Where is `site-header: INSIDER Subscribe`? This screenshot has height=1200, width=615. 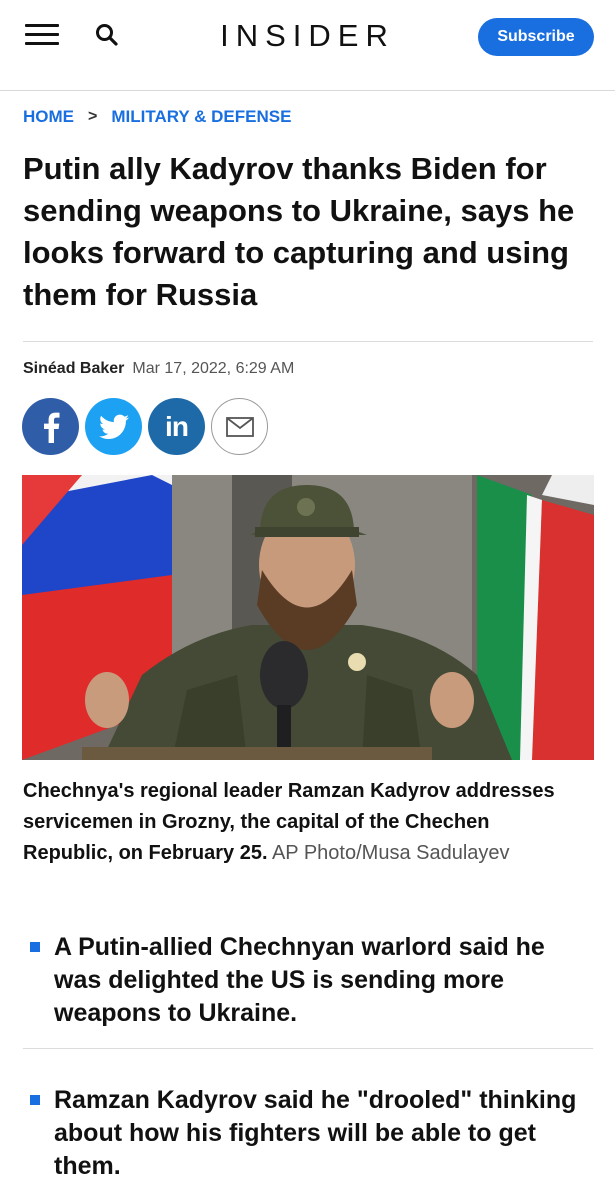
site-header: INSIDER Subscribe is located at coordinates (307, 45).